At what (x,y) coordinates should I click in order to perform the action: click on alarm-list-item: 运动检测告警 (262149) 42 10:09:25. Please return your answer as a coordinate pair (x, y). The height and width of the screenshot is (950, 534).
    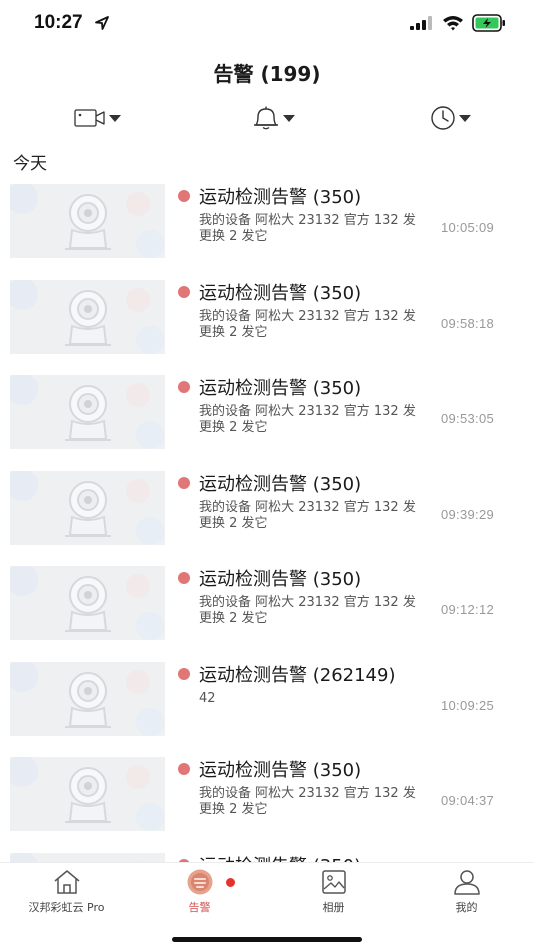
    Looking at the image, I should click on (267, 700).